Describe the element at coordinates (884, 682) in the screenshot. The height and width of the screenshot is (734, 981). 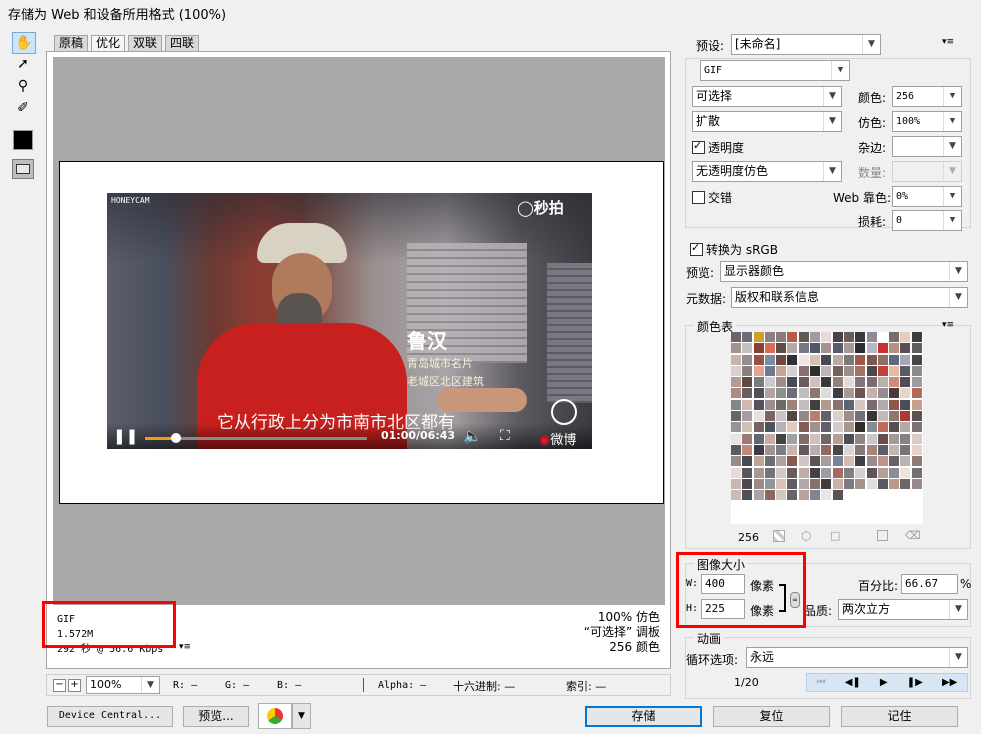
I see `play-icon: ▶` at that location.